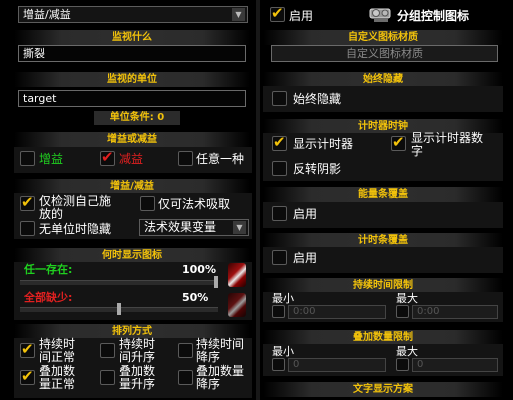  I want to click on column-divider, so click(258, 200).